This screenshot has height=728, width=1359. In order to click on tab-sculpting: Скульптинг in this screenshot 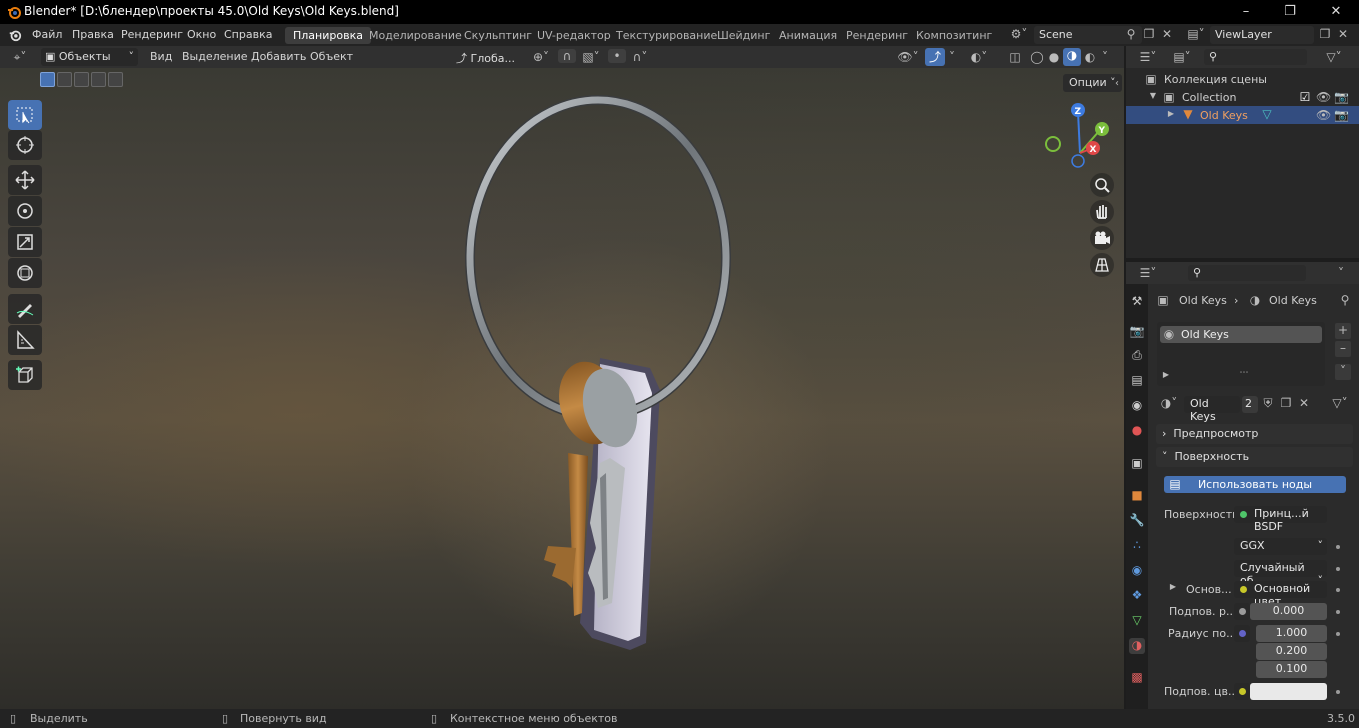, I will do `click(498, 35)`.